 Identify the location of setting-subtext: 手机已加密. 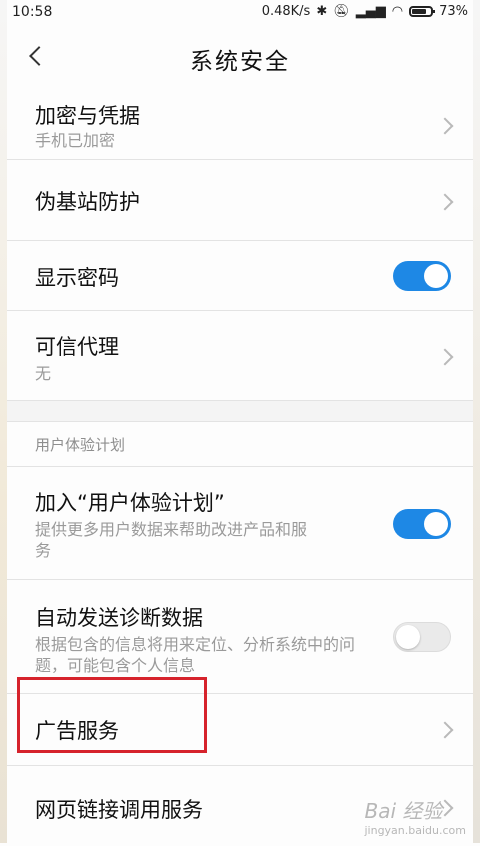
(75, 140).